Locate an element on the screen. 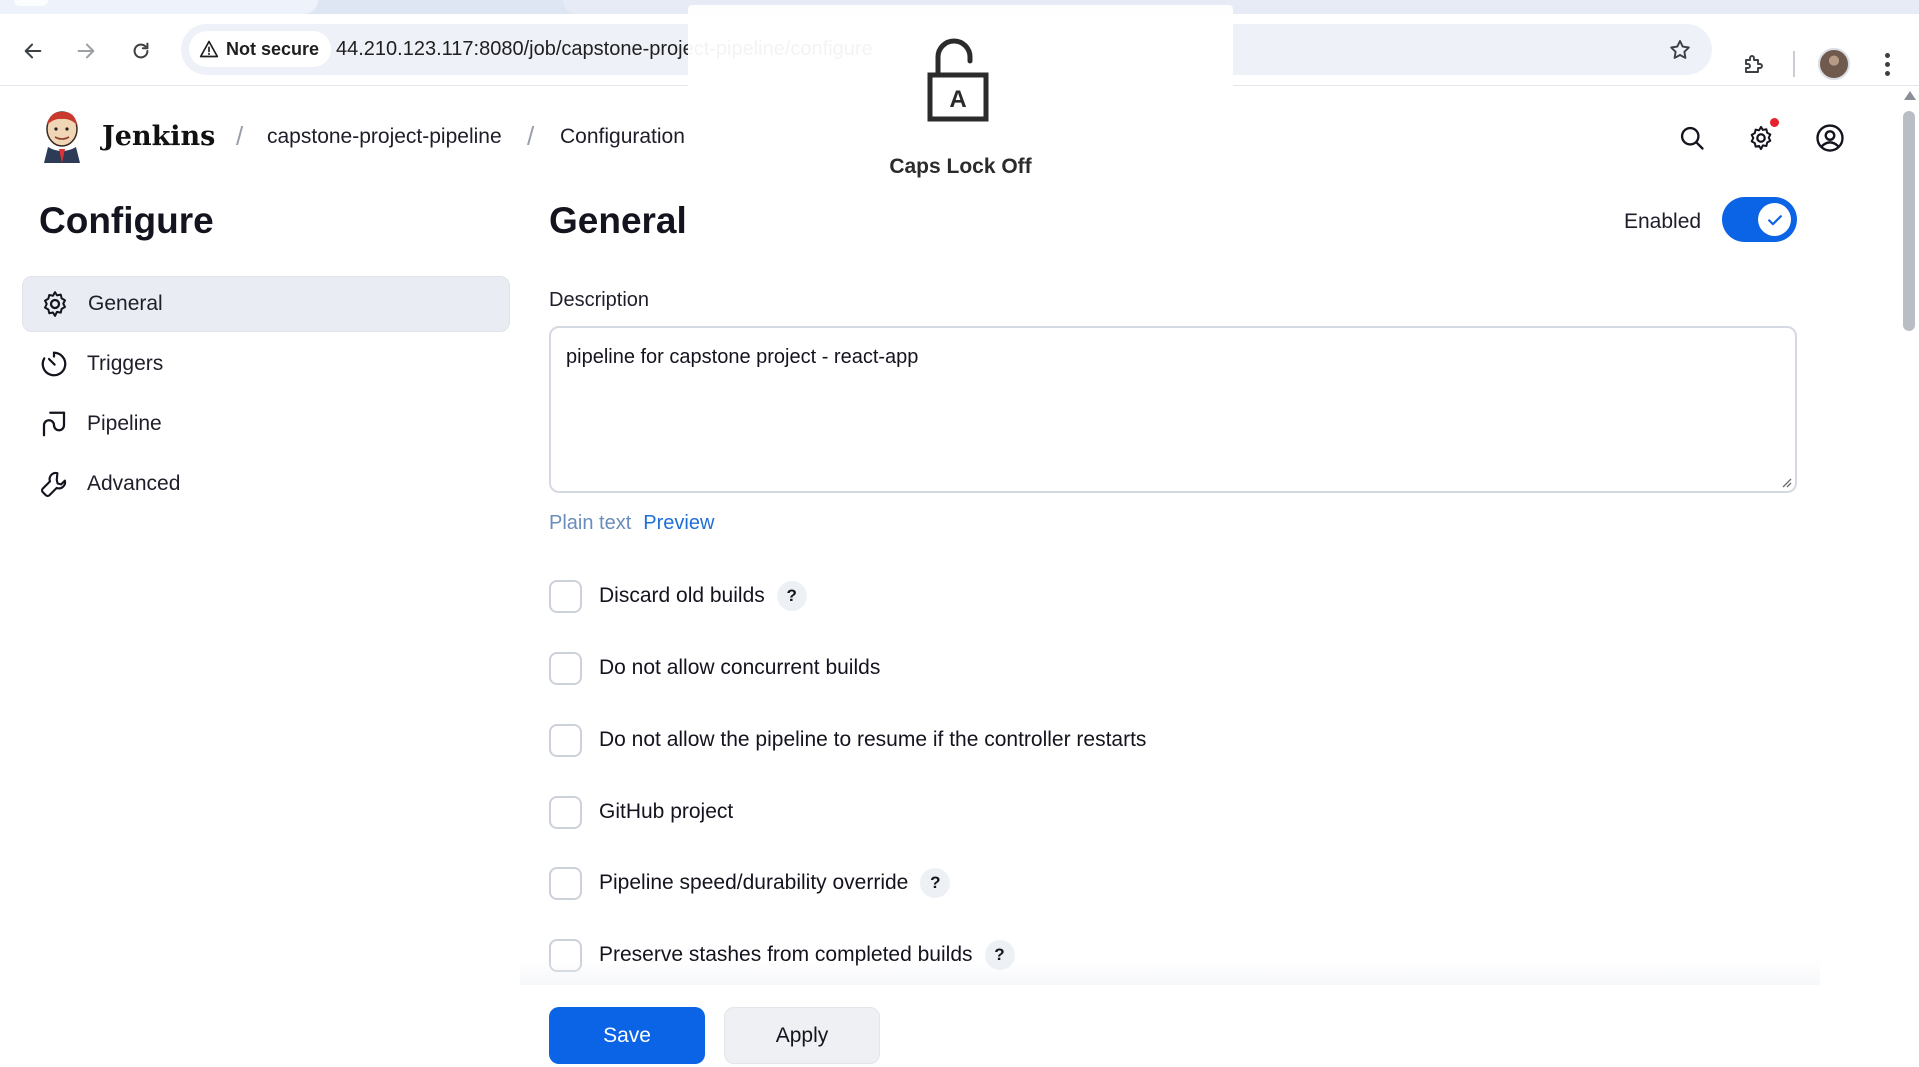 The width and height of the screenshot is (1919, 1067). enabled-label: Enabled is located at coordinates (1663, 221).